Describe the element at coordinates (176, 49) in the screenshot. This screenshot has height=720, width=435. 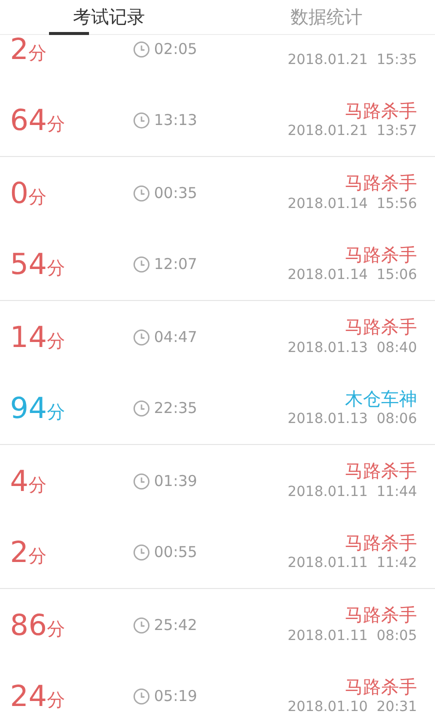
I see `duration: 02:05` at that location.